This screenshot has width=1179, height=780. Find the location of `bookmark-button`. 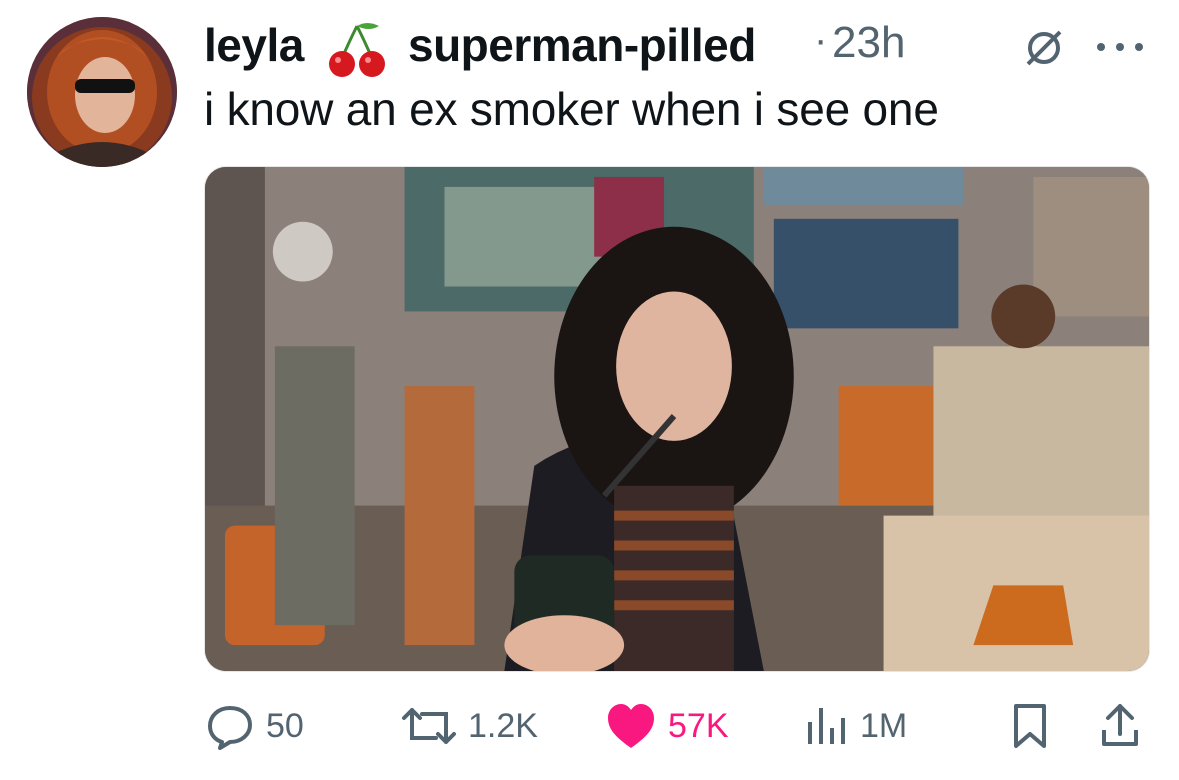

bookmark-button is located at coordinates (1030, 726).